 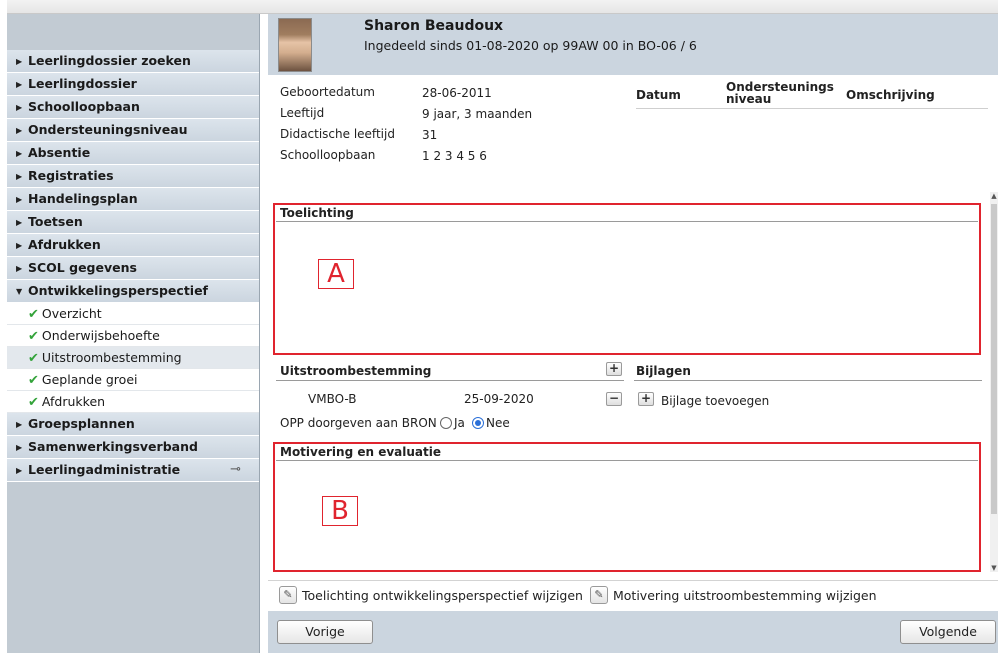 What do you see at coordinates (109, 60) in the screenshot?
I see `sidebar-item-label: Leerlingdossier zoeken` at bounding box center [109, 60].